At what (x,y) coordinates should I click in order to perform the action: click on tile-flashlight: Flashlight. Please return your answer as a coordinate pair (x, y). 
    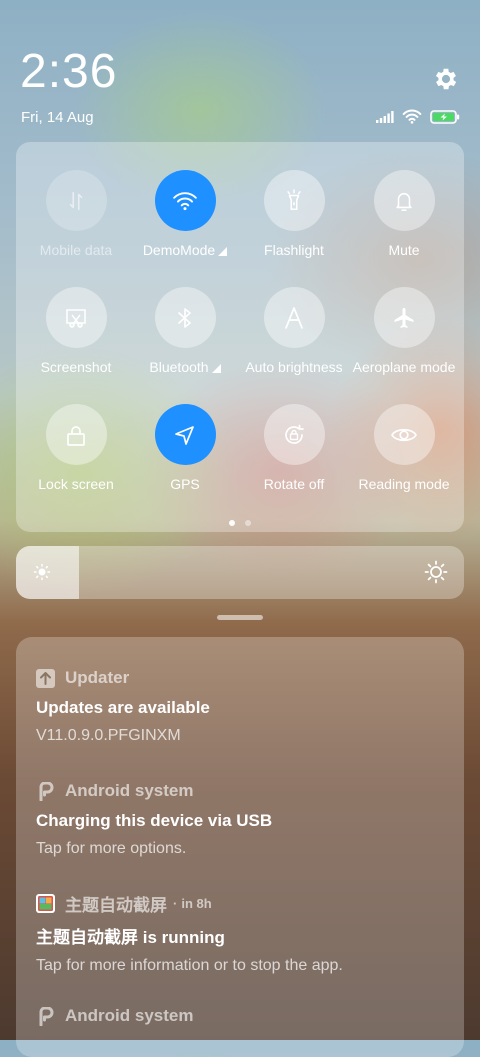
    Looking at the image, I should click on (294, 214).